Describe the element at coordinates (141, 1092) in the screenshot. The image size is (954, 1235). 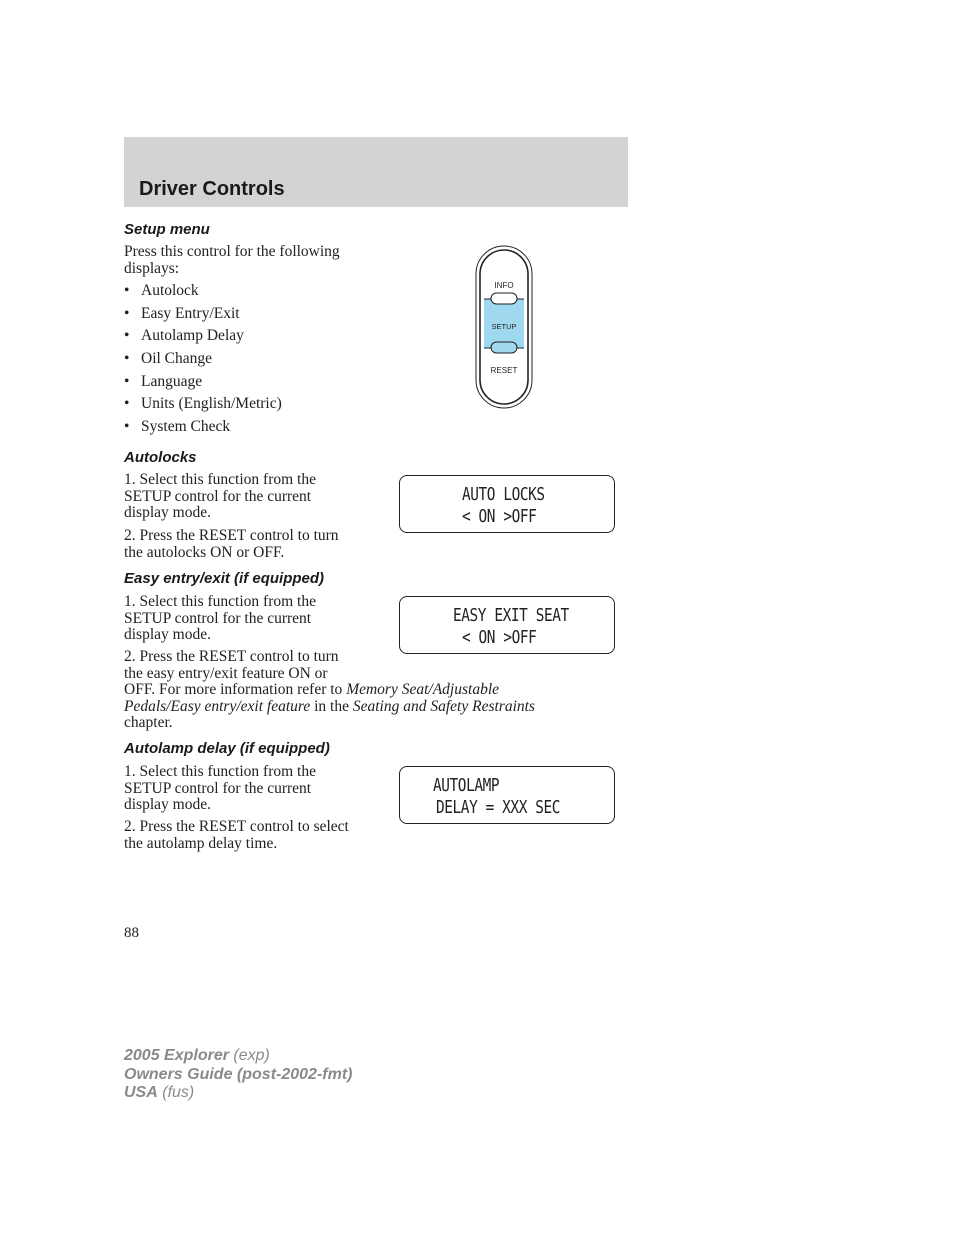
I see `footer-market: USA` at that location.